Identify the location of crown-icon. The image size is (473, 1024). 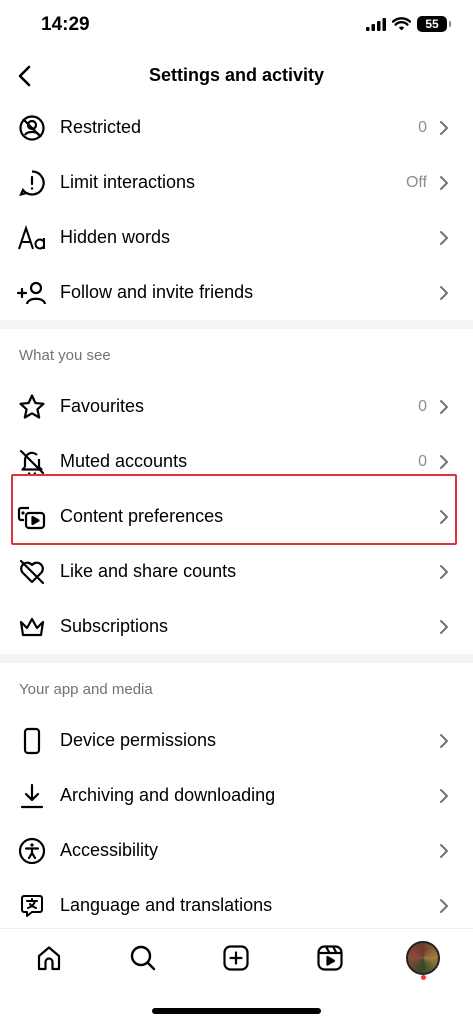
(32, 627).